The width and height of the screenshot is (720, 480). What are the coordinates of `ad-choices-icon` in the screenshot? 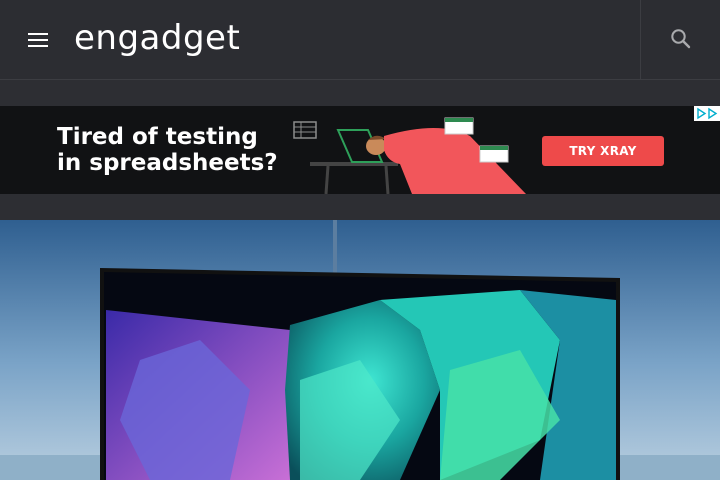 It's located at (707, 113).